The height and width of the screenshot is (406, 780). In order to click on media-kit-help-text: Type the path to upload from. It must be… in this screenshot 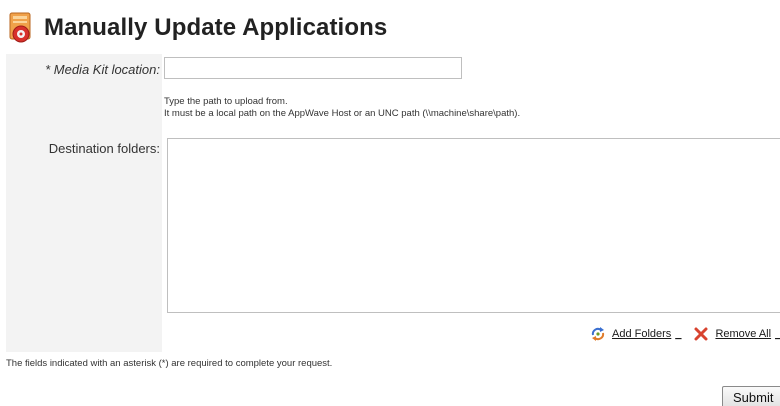, I will do `click(342, 108)`.